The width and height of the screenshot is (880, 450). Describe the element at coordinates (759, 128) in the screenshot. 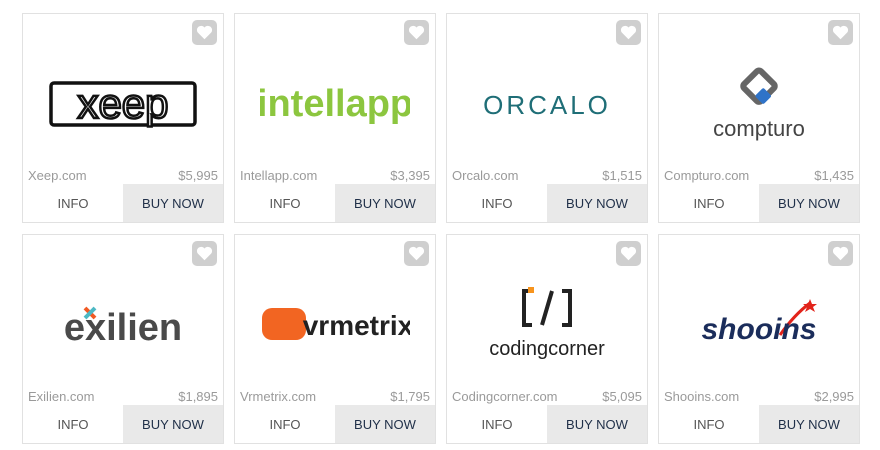

I see `logo-text: compturo` at that location.